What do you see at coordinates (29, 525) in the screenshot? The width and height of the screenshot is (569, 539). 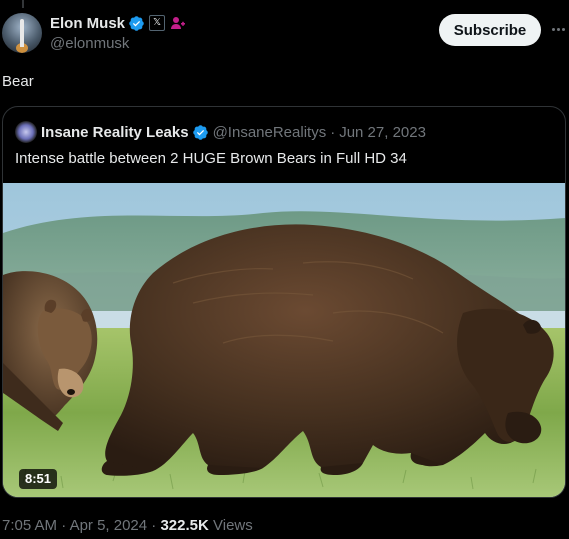 I see `tweet-time: 7:05 AM` at bounding box center [29, 525].